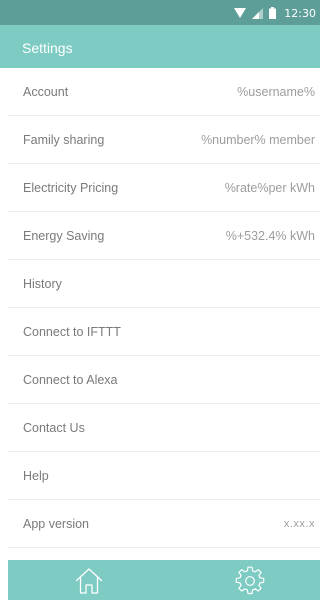 The height and width of the screenshot is (600, 320). What do you see at coordinates (164, 284) in the screenshot?
I see `settings-row-history: History` at bounding box center [164, 284].